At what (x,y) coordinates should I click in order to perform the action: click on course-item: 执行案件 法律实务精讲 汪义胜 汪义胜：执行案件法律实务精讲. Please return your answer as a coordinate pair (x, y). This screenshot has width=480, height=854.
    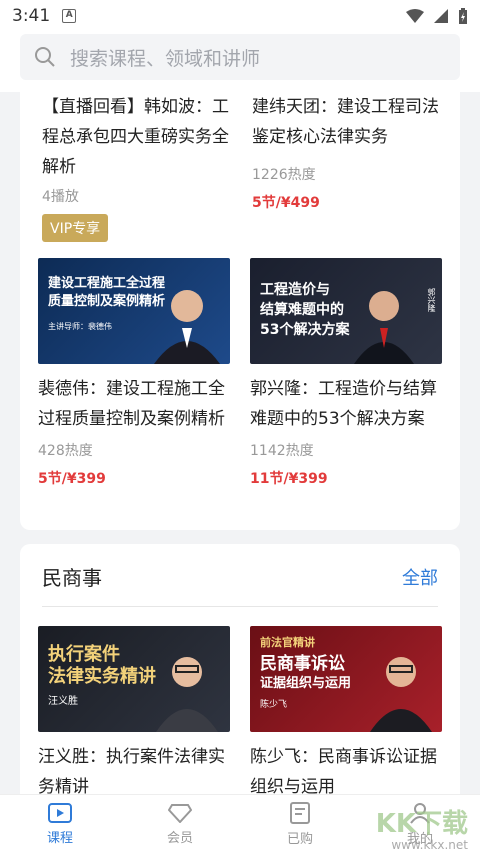
    Looking at the image, I should click on (134, 710).